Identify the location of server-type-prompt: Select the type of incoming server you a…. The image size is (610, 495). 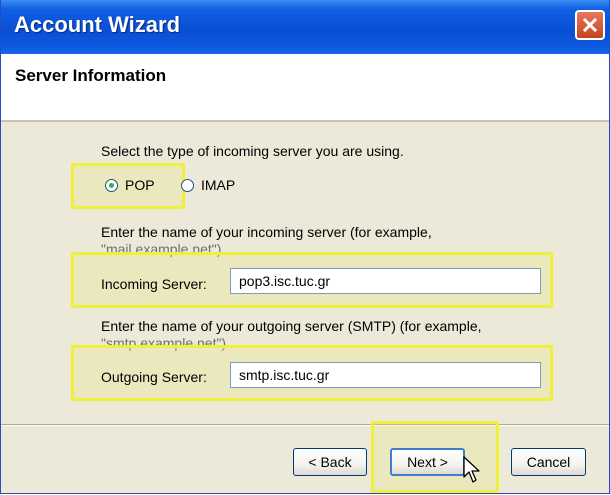
(252, 151).